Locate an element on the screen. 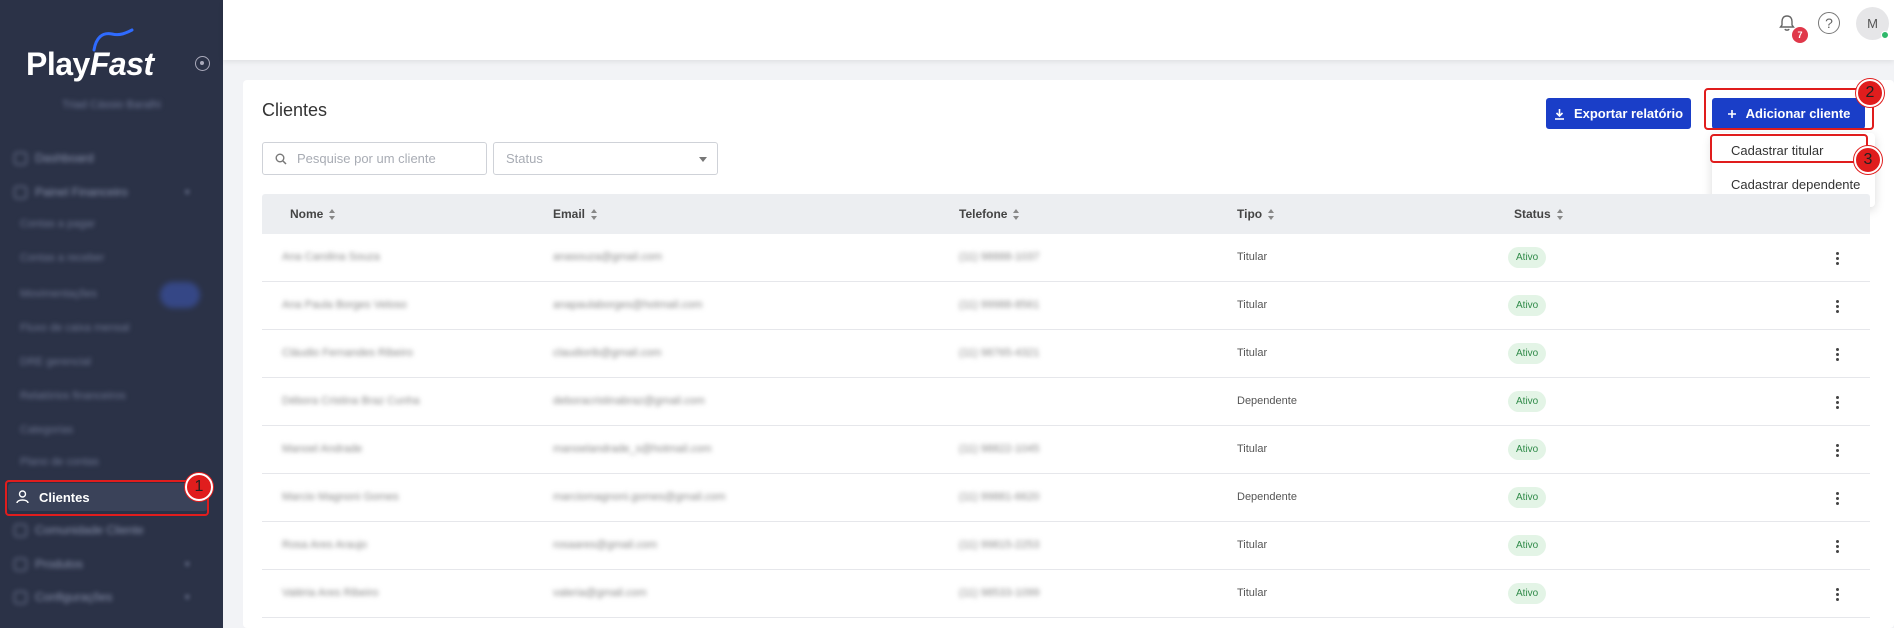 This screenshot has height=628, width=1894. cell-email: manoelandrade_s@hotmail.com is located at coordinates (632, 449).